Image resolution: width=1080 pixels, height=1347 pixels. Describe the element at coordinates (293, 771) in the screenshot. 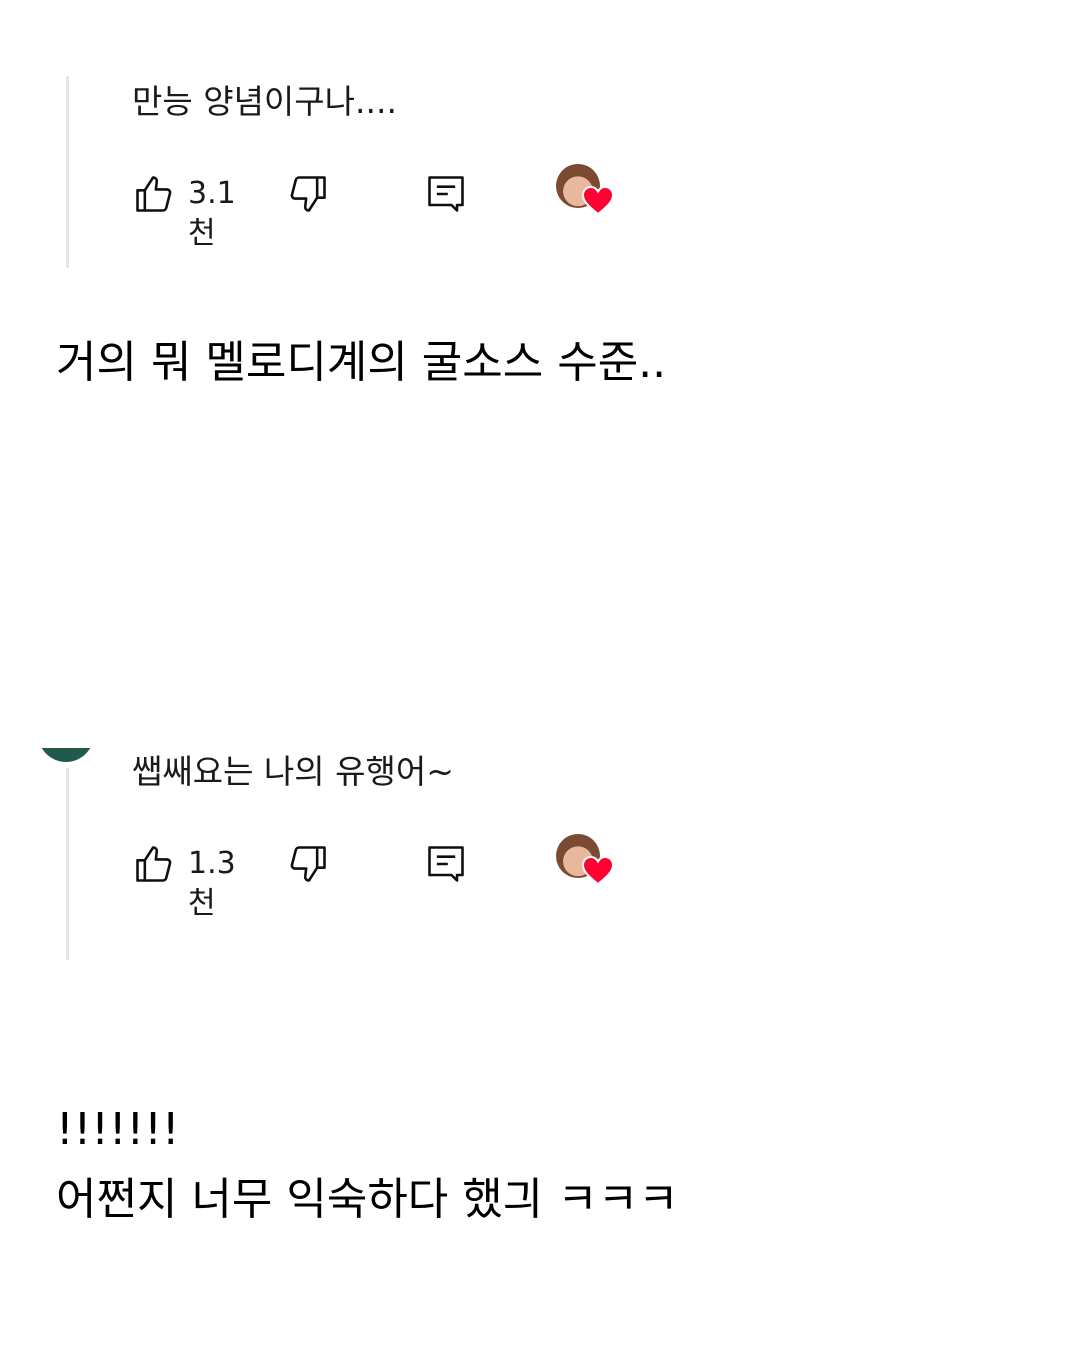

I see `reply-comment-text: 쌥쌔요는 나의 유행어~` at that location.